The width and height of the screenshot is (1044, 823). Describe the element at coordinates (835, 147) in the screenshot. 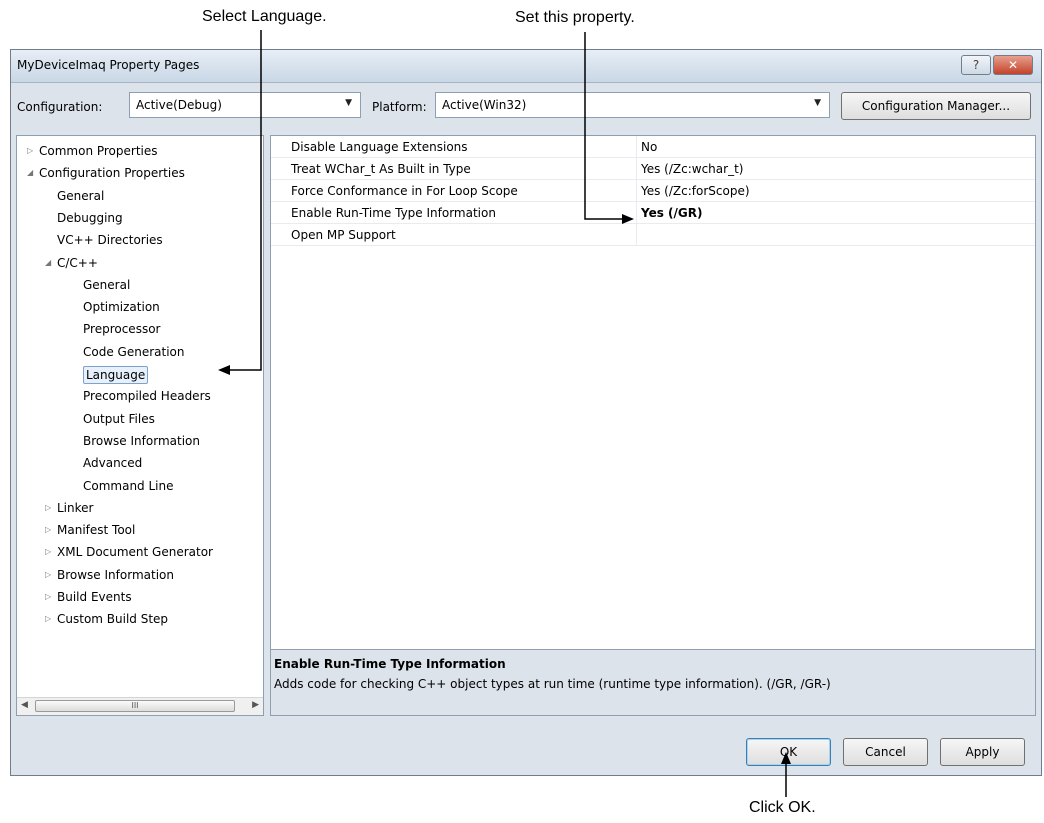

I see `property-value: No` at that location.